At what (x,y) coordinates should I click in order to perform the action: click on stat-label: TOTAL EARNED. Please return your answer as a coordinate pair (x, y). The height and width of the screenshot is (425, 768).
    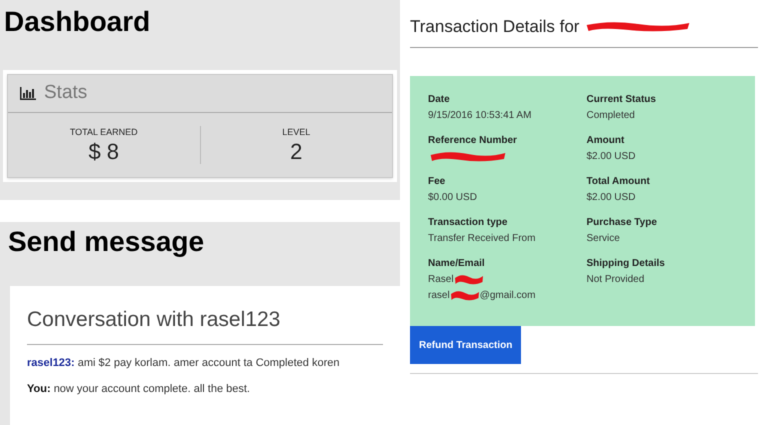
    Looking at the image, I should click on (104, 133).